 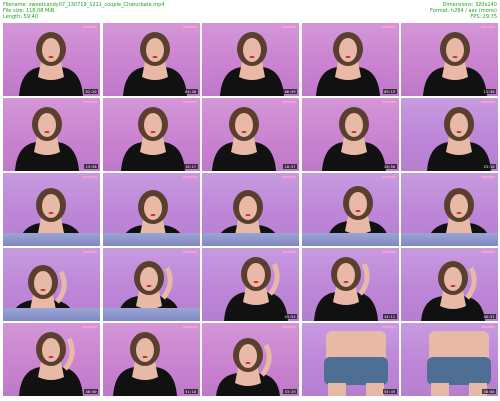 I want to click on video-thumbnail: 55:49, so click(x=350, y=359).